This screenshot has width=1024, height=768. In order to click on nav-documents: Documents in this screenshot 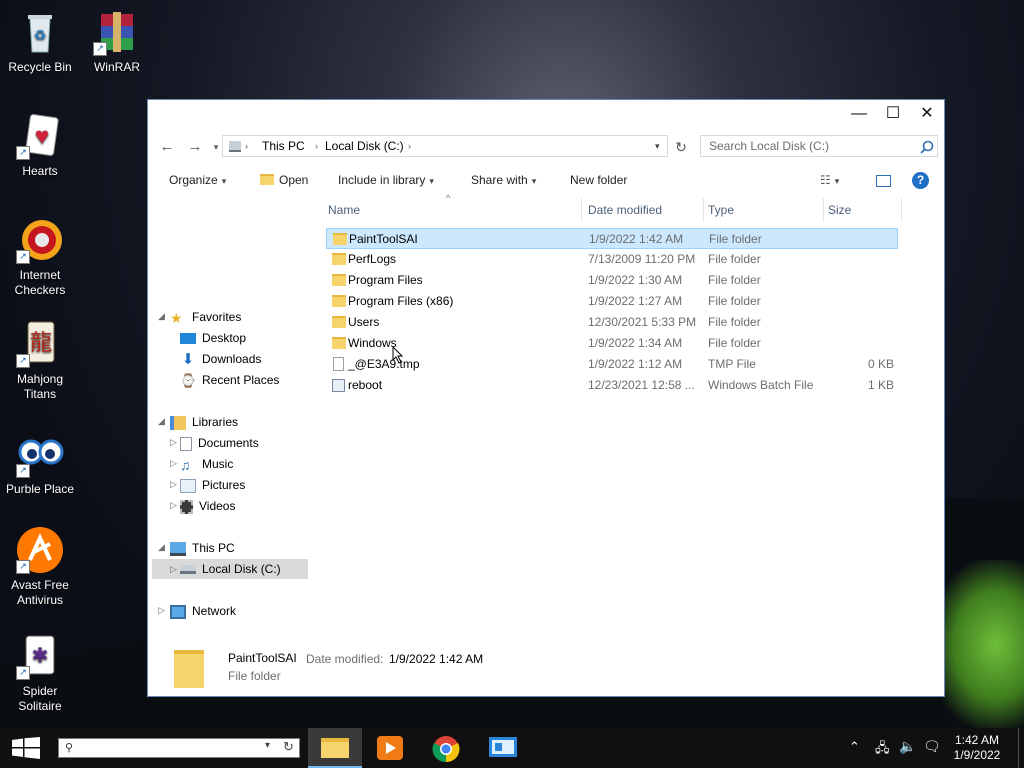, I will do `click(219, 443)`.